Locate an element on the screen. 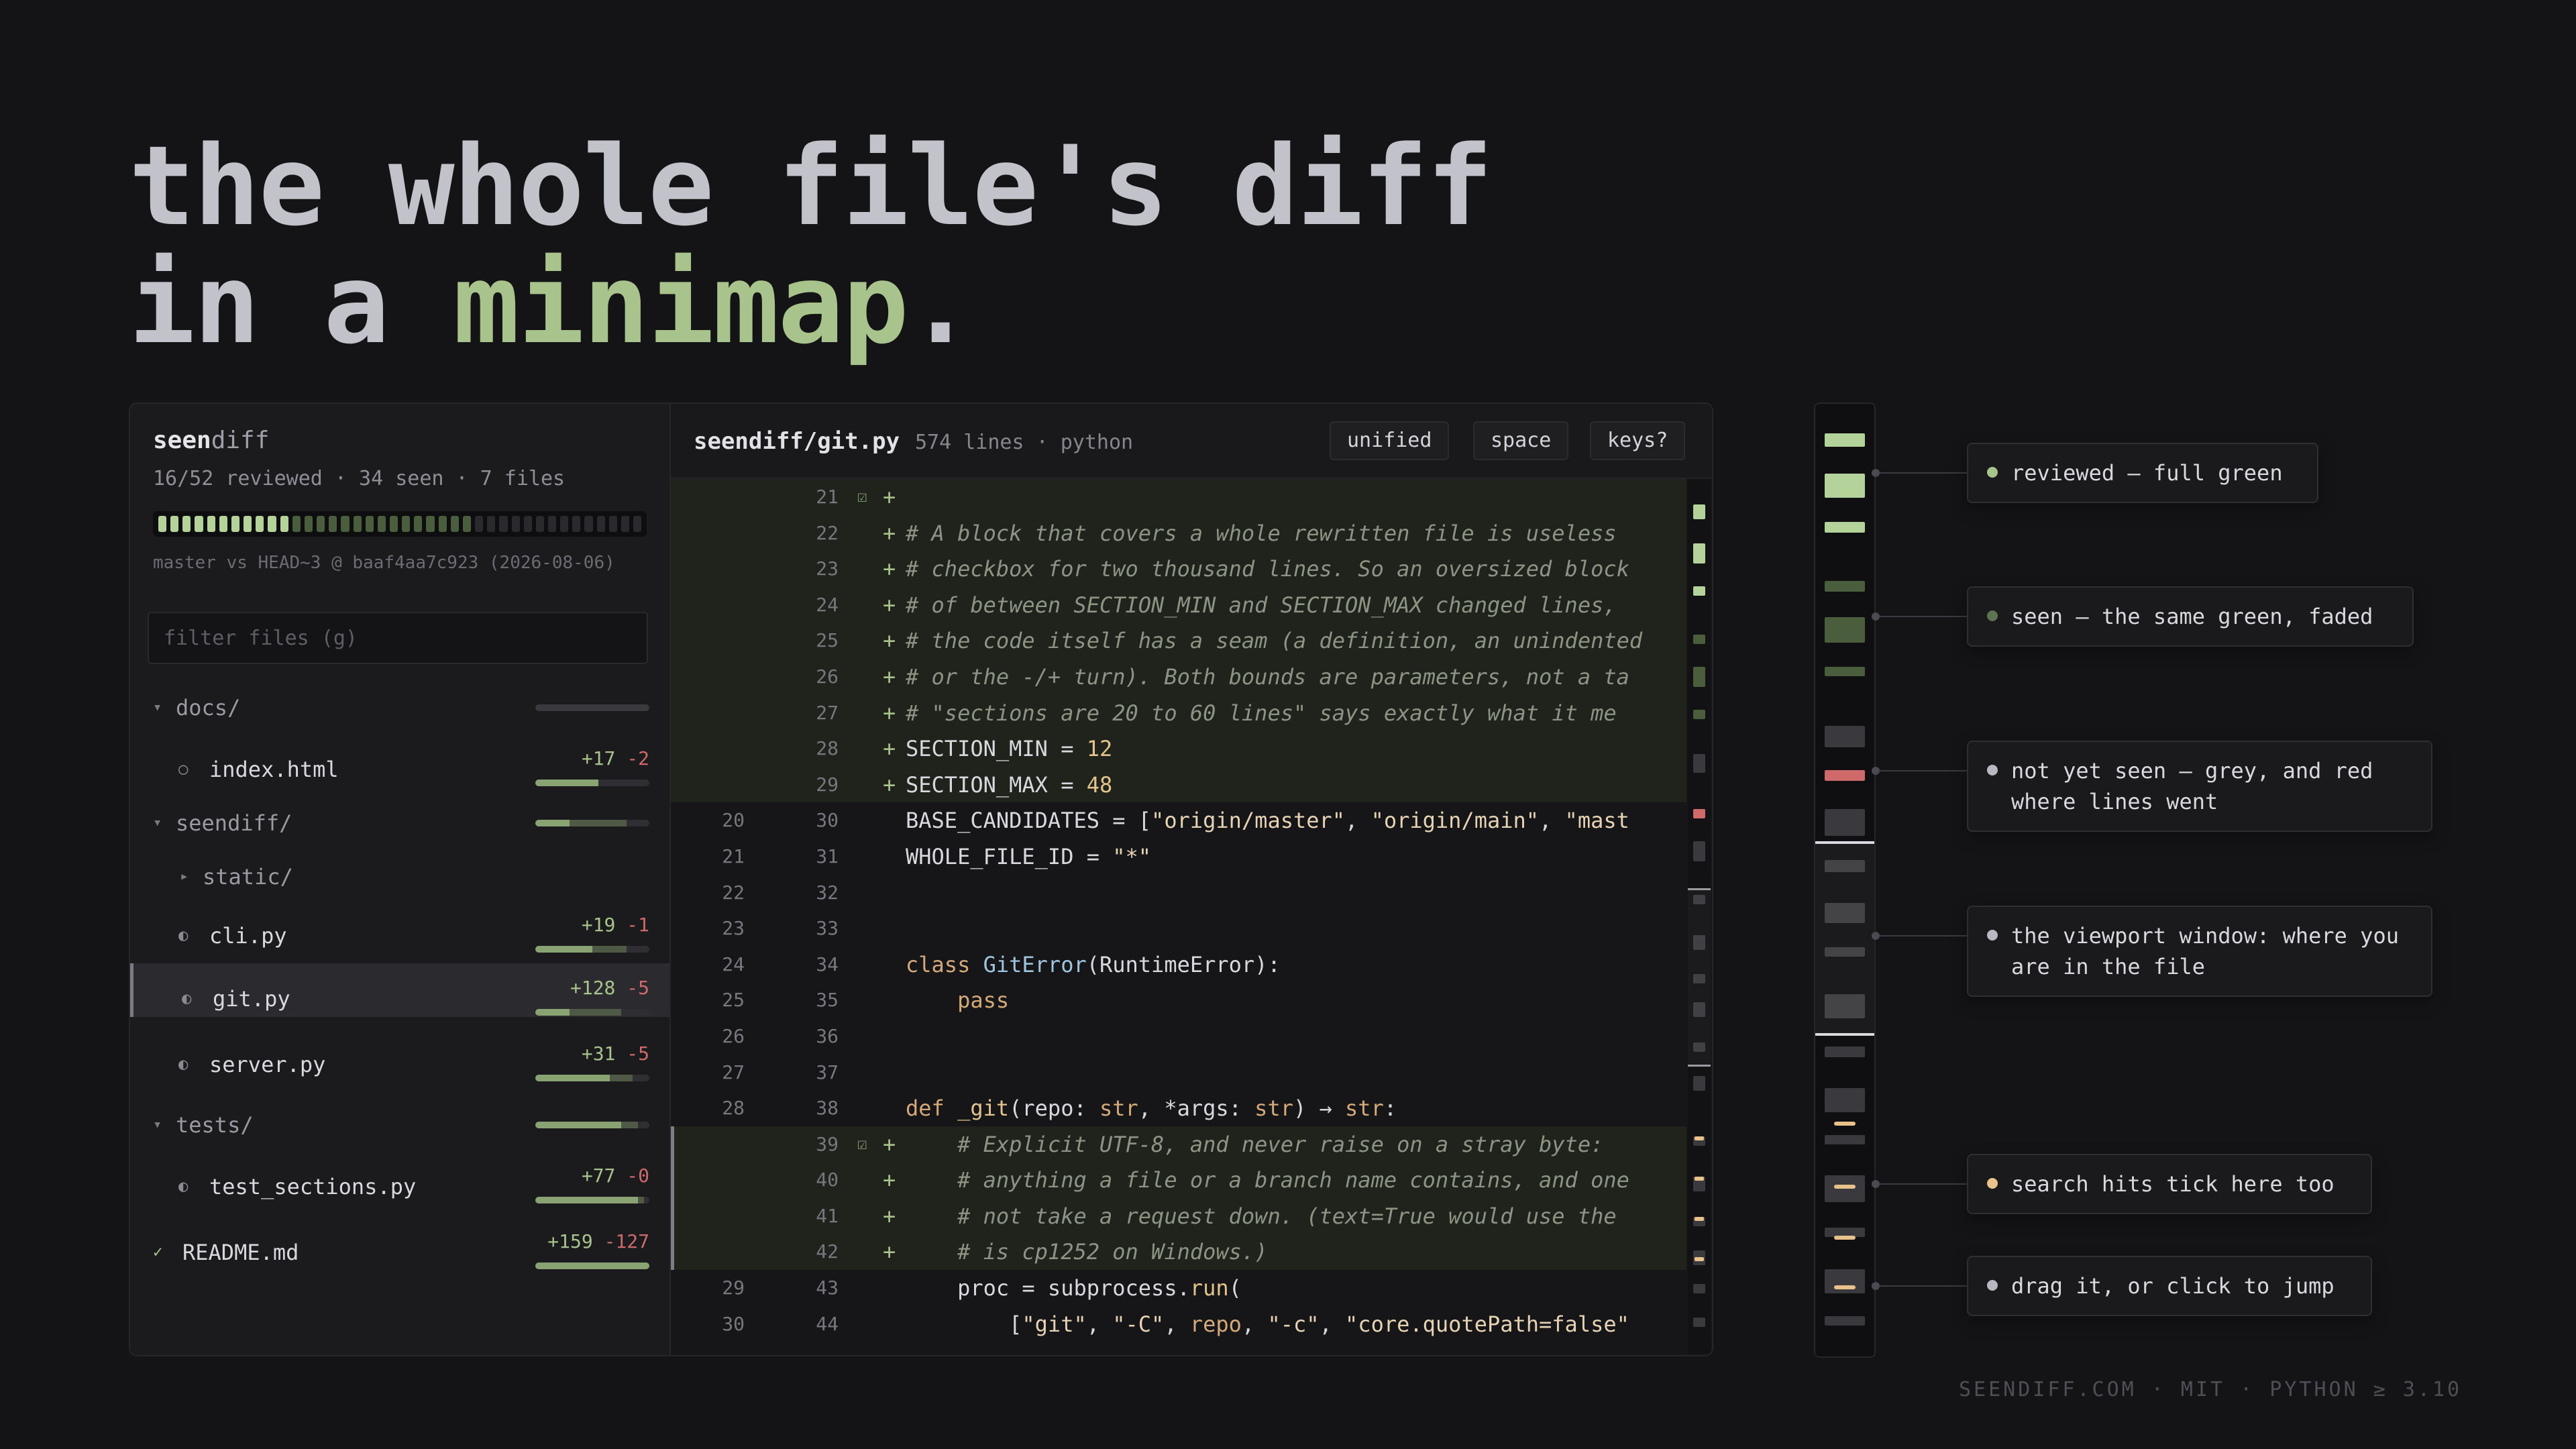 Image resolution: width=2576 pixels, height=1449 pixels. tree-folder: ▾ tests/ is located at coordinates (399, 1121).